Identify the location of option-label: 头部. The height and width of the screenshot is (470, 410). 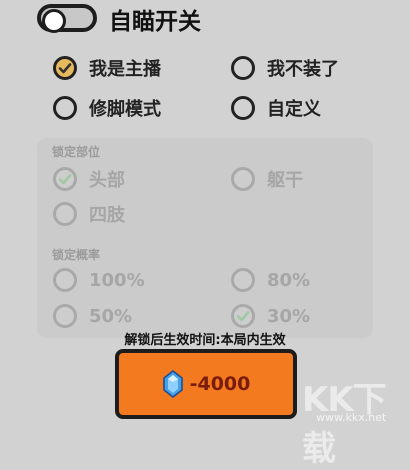
(107, 180).